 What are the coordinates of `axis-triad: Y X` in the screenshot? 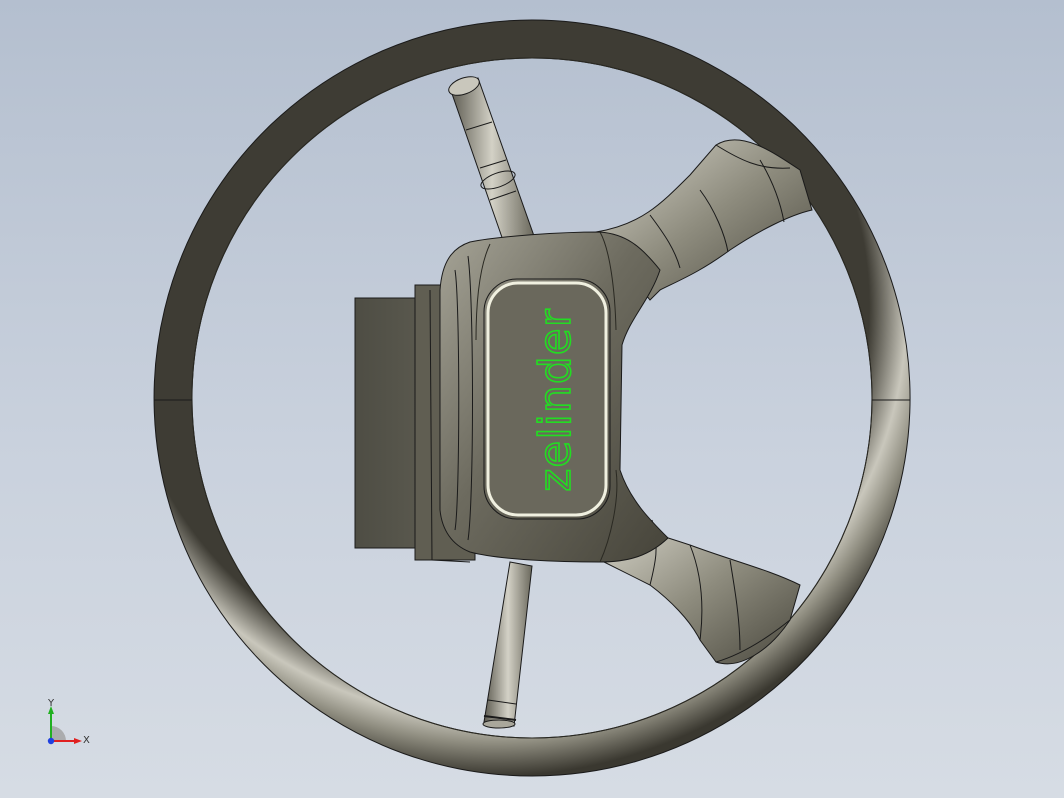 It's located at (70, 727).